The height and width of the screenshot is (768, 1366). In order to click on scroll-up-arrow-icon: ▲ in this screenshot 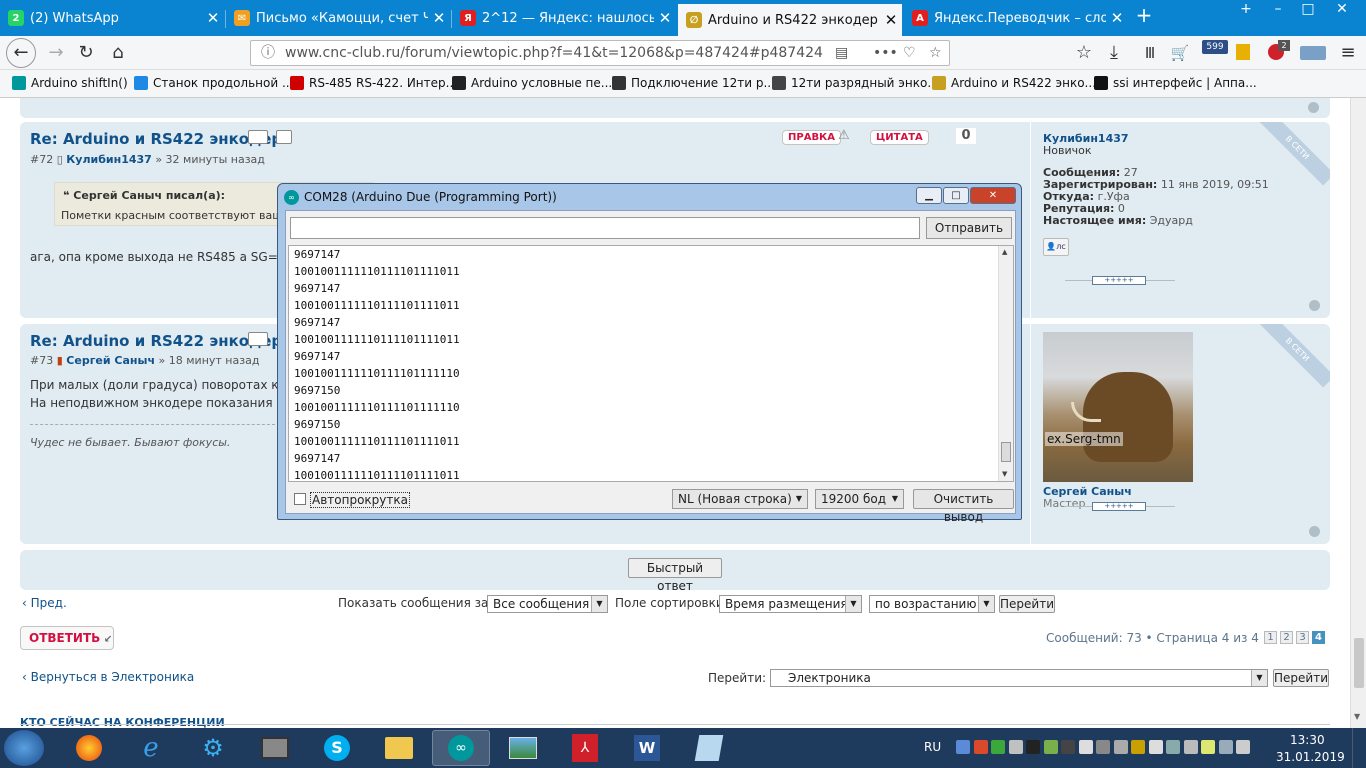, I will do `click(1004, 252)`.